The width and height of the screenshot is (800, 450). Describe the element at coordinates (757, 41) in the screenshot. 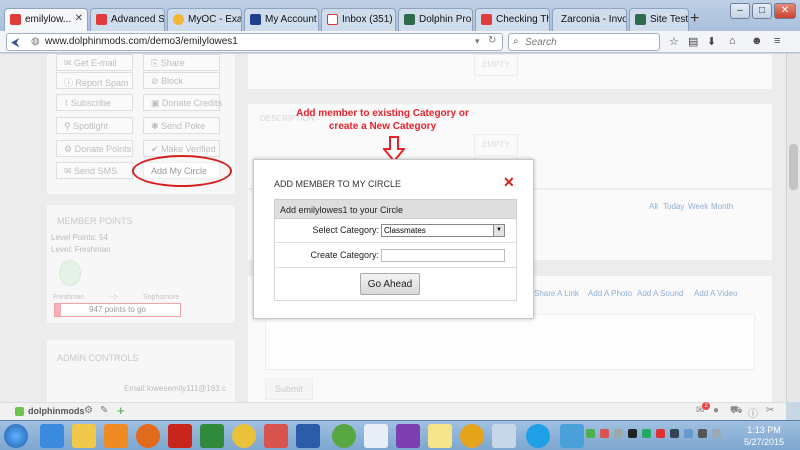

I see `chat-icon: ☻` at that location.